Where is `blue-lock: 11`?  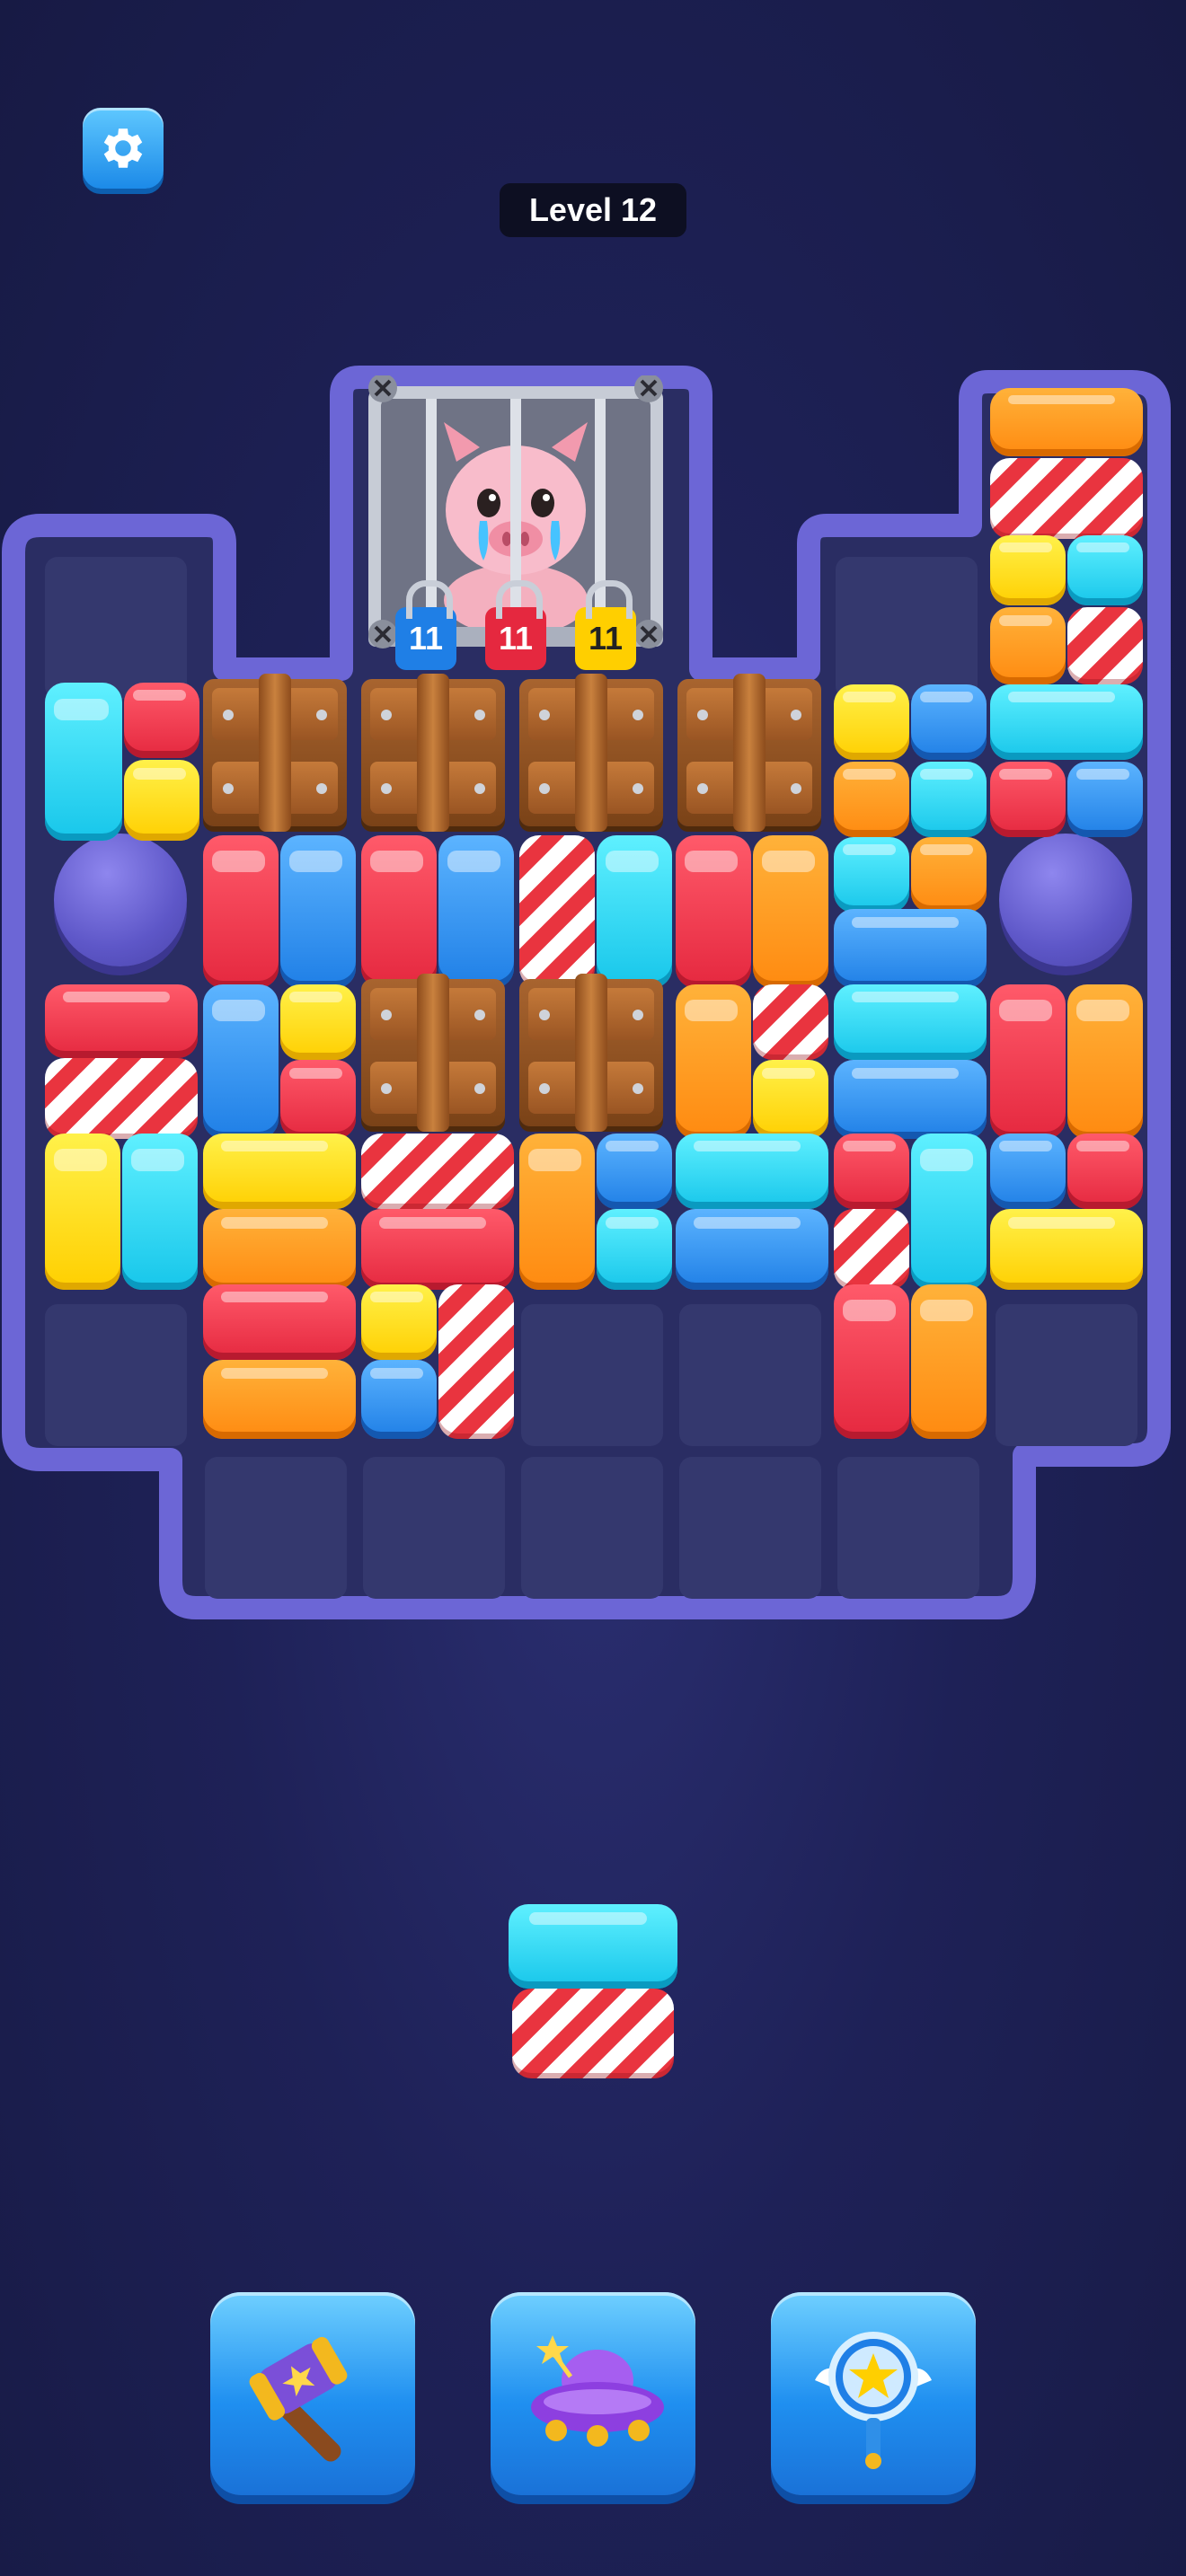 blue-lock: 11 is located at coordinates (425, 625).